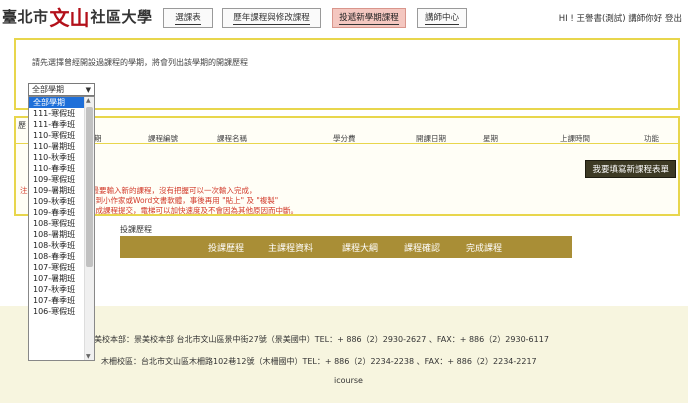 Image resolution: width=688 pixels, height=403 pixels. Describe the element at coordinates (57, 256) in the screenshot. I see `semester-option: 108-春季班` at that location.